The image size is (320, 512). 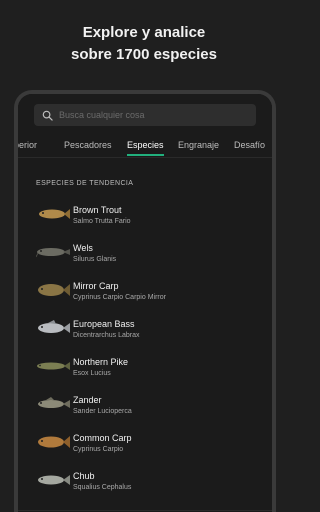 I want to click on species-name: Wels, so click(x=83, y=248).